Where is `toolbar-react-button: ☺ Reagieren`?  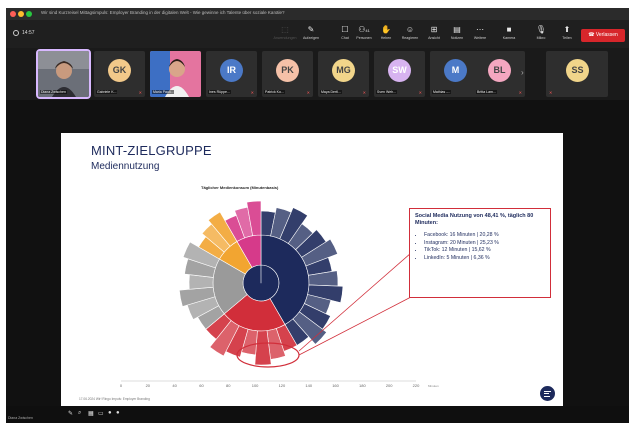 toolbar-react-button: ☺ Reagieren is located at coordinates (410, 35).